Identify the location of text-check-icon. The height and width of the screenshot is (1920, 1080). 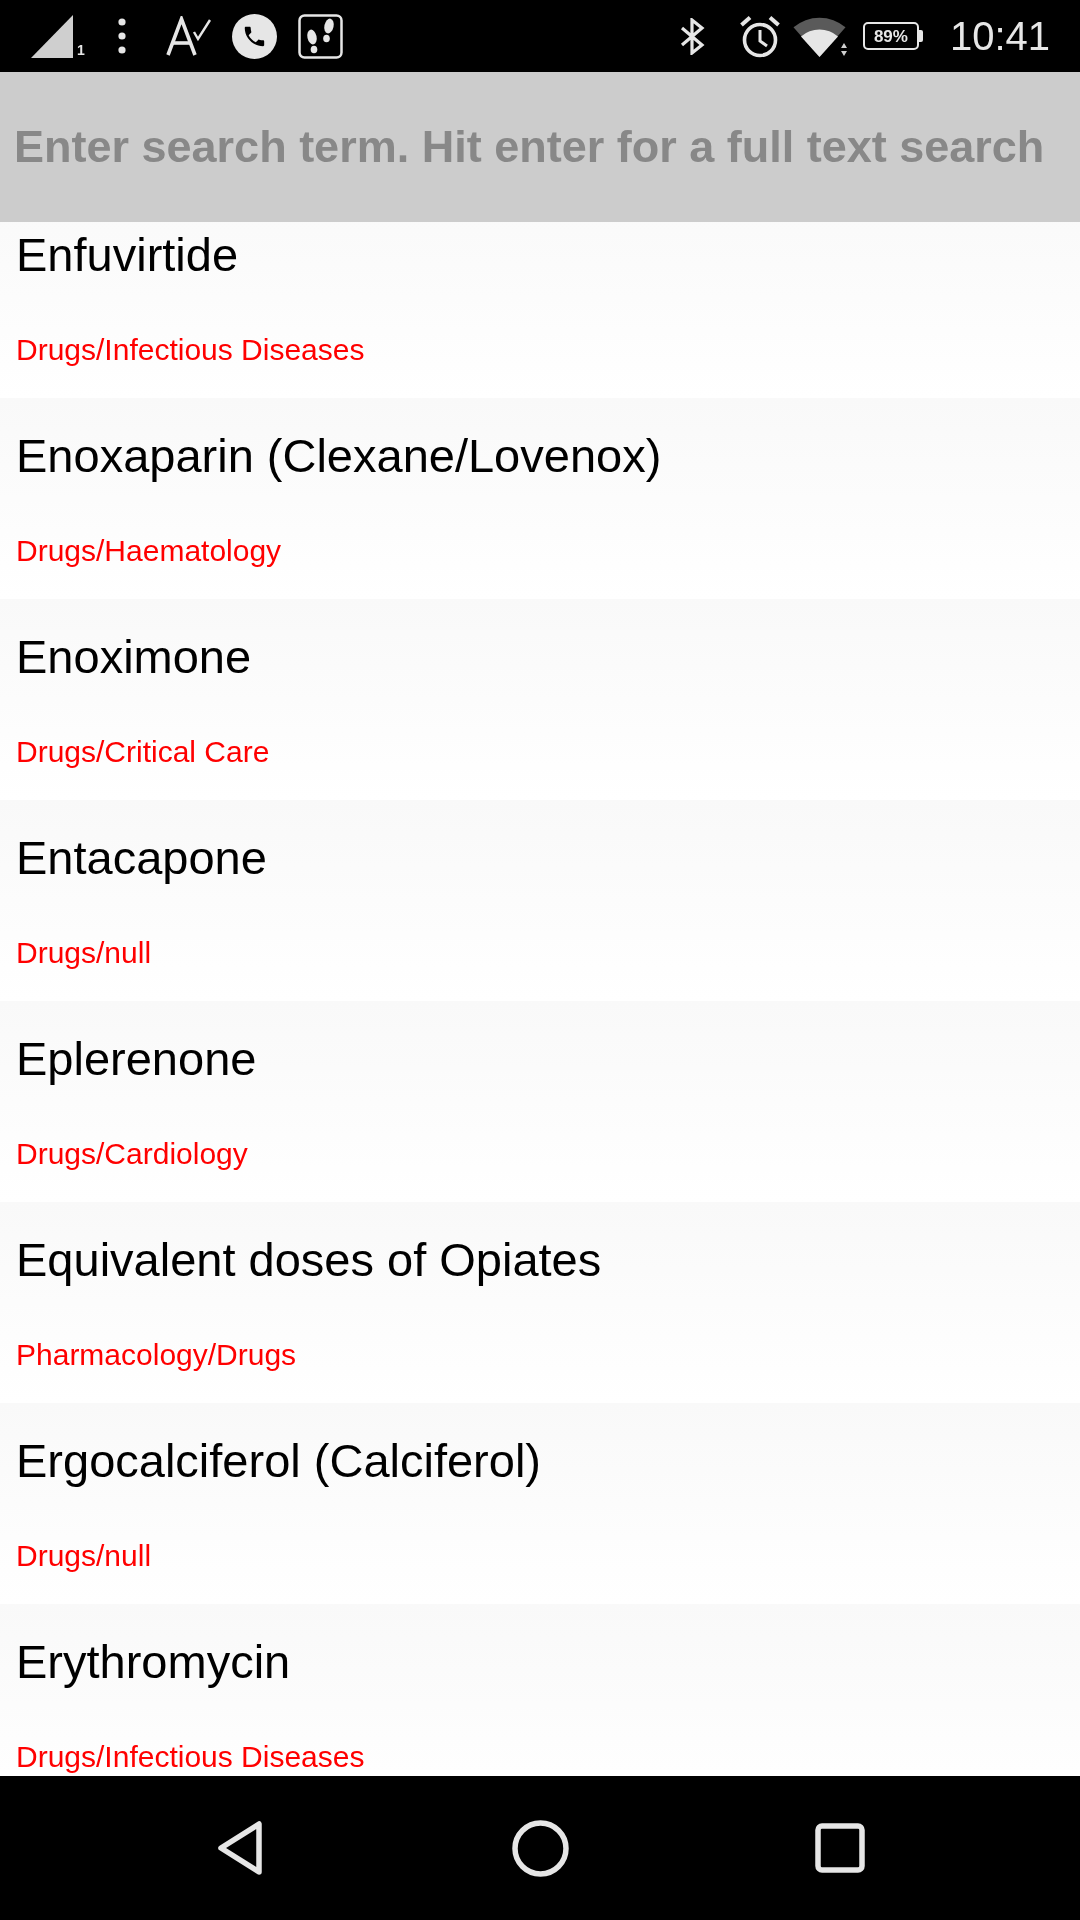
(188, 36).